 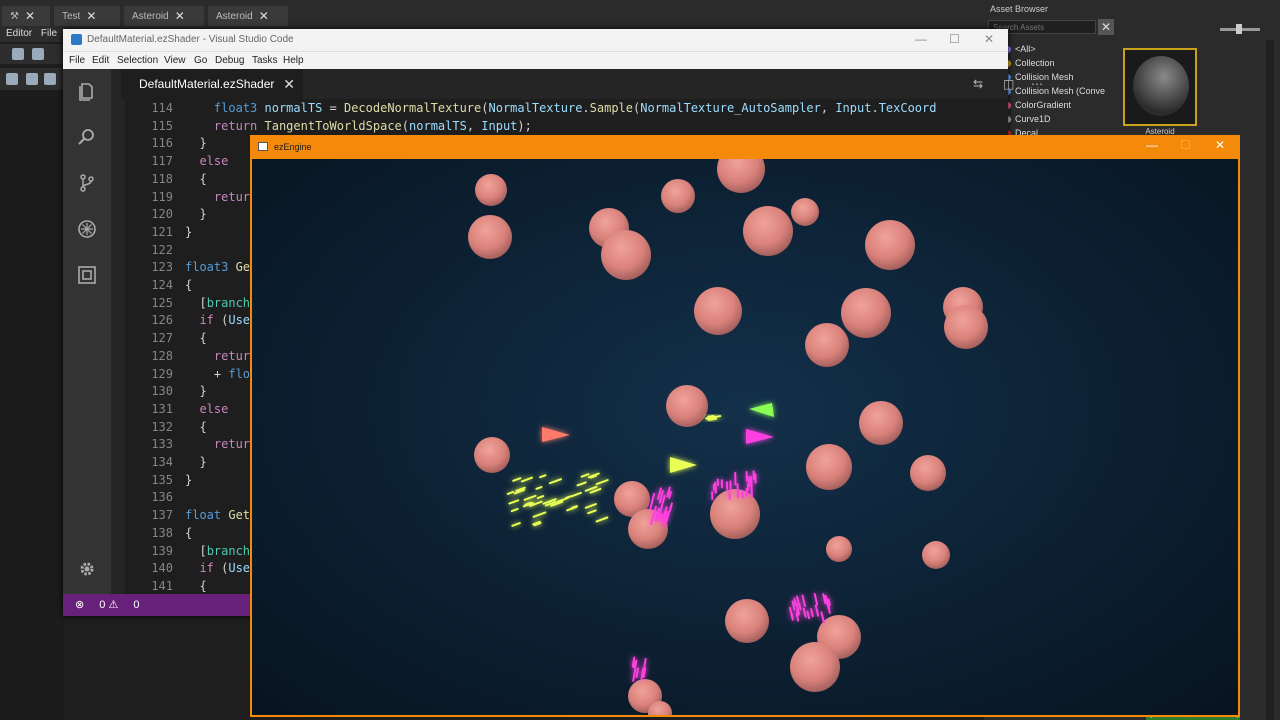 I want to click on menu-go: Go, so click(x=200, y=60).